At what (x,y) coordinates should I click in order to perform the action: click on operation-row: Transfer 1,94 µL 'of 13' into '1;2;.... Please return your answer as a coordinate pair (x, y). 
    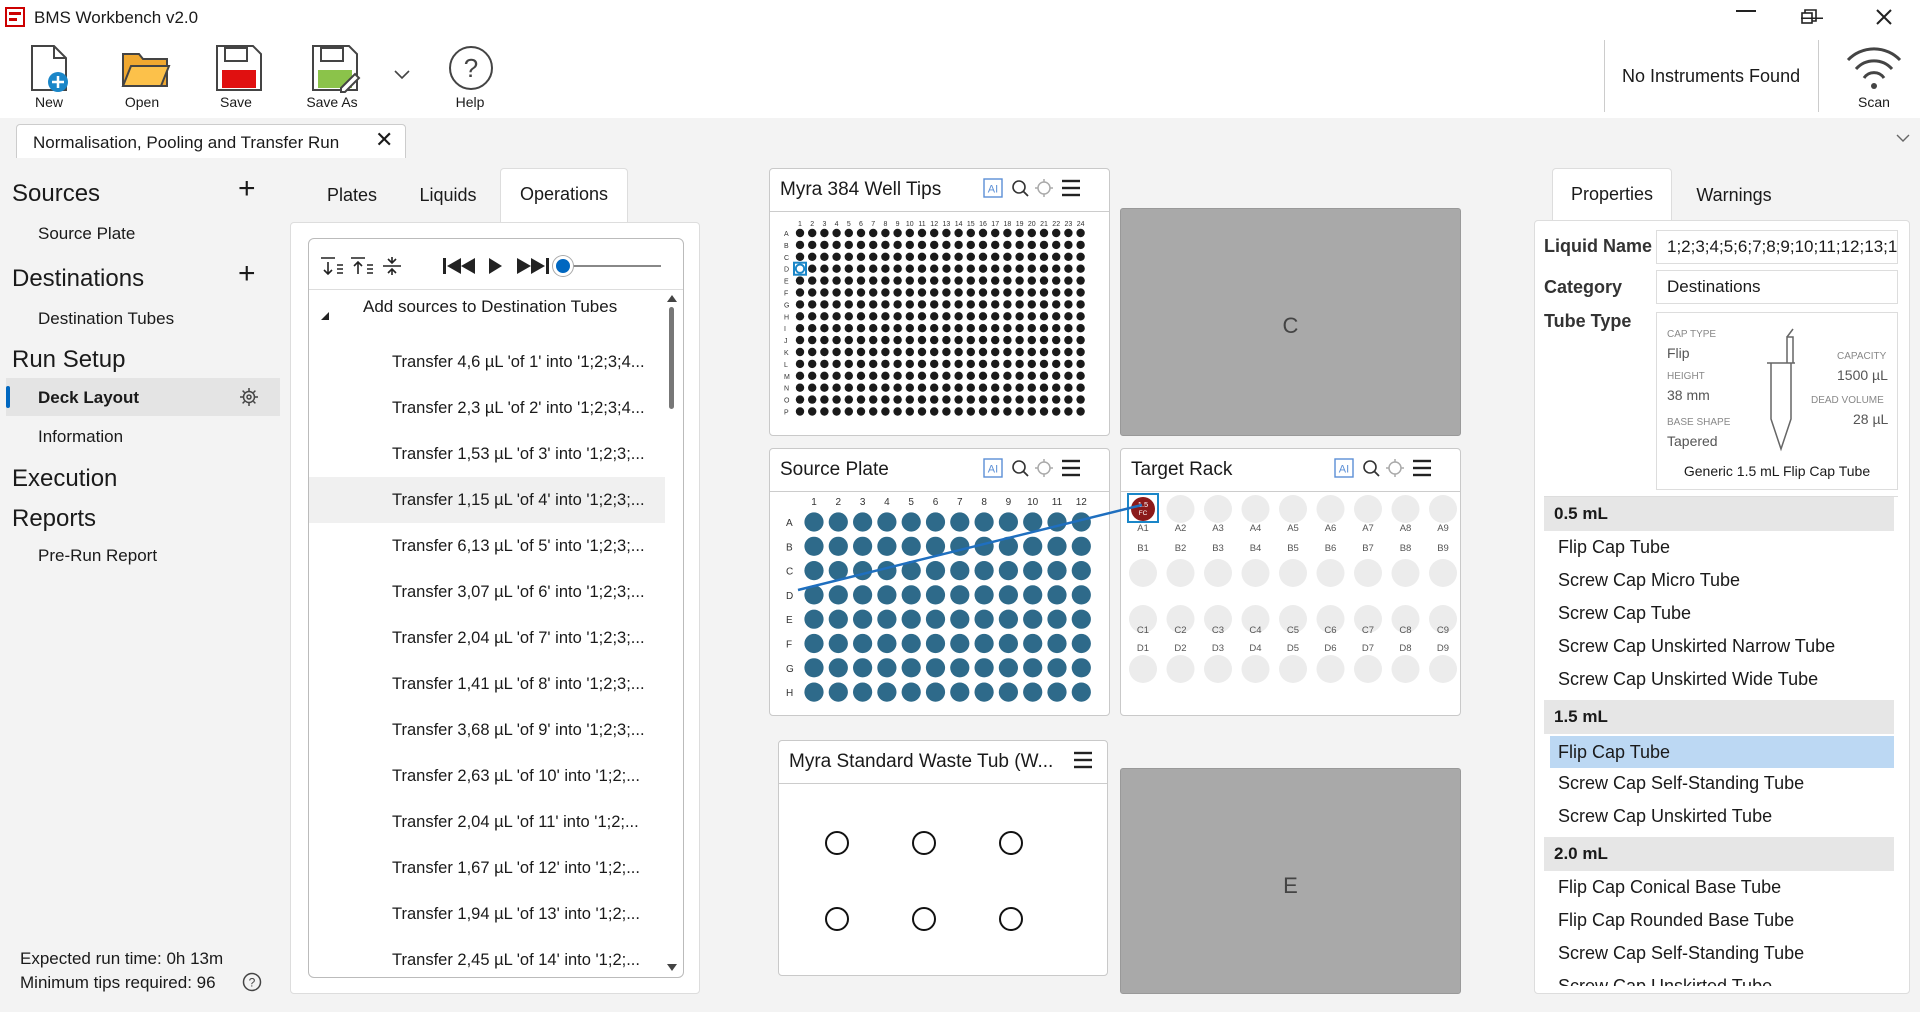
    Looking at the image, I should click on (487, 914).